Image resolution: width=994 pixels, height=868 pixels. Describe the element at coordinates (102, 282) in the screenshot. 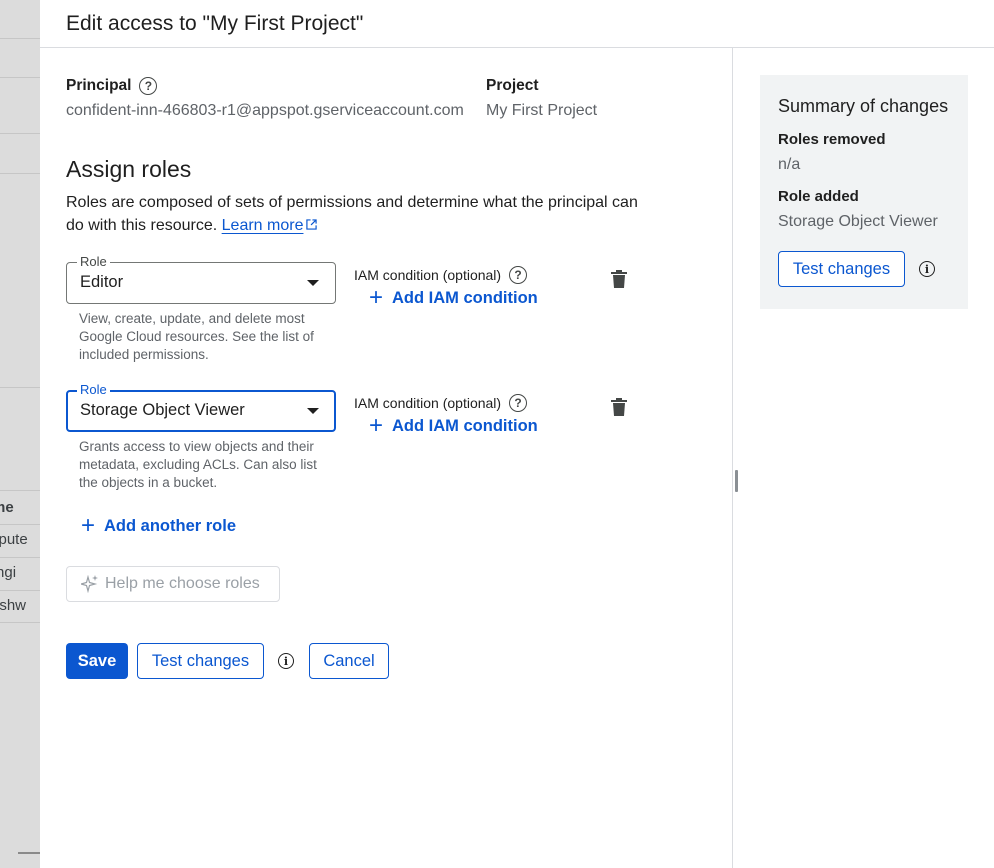

I see `role-value: Editor` at that location.